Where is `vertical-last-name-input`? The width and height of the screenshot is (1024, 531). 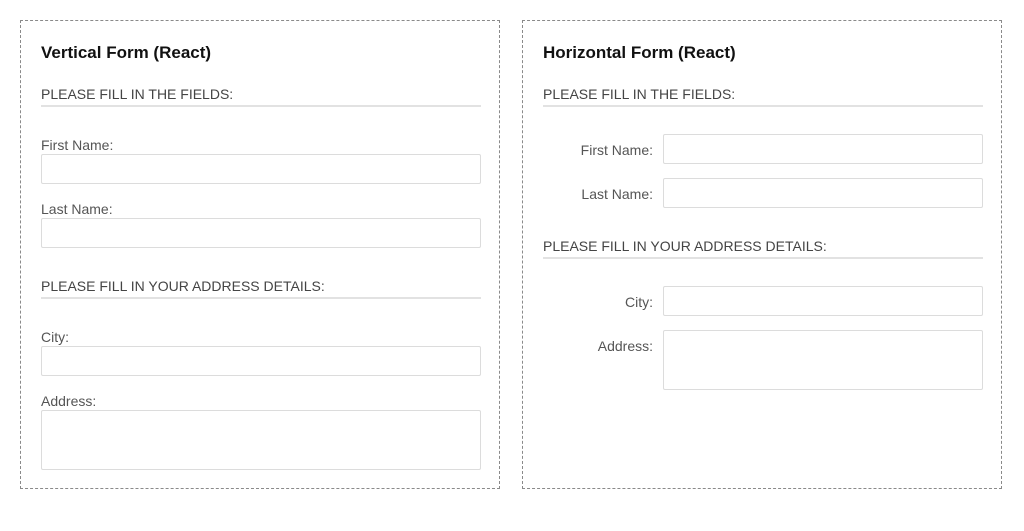 vertical-last-name-input is located at coordinates (261, 233).